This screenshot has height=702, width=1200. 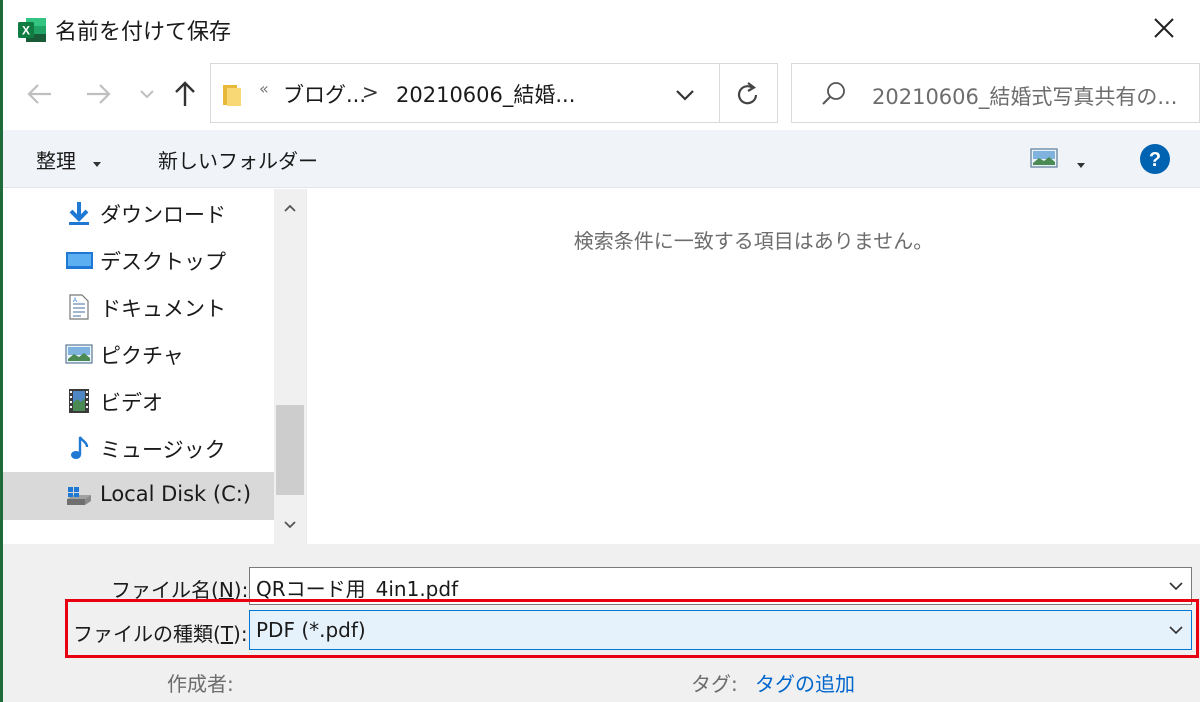 I want to click on folder-icon, so click(x=232, y=95).